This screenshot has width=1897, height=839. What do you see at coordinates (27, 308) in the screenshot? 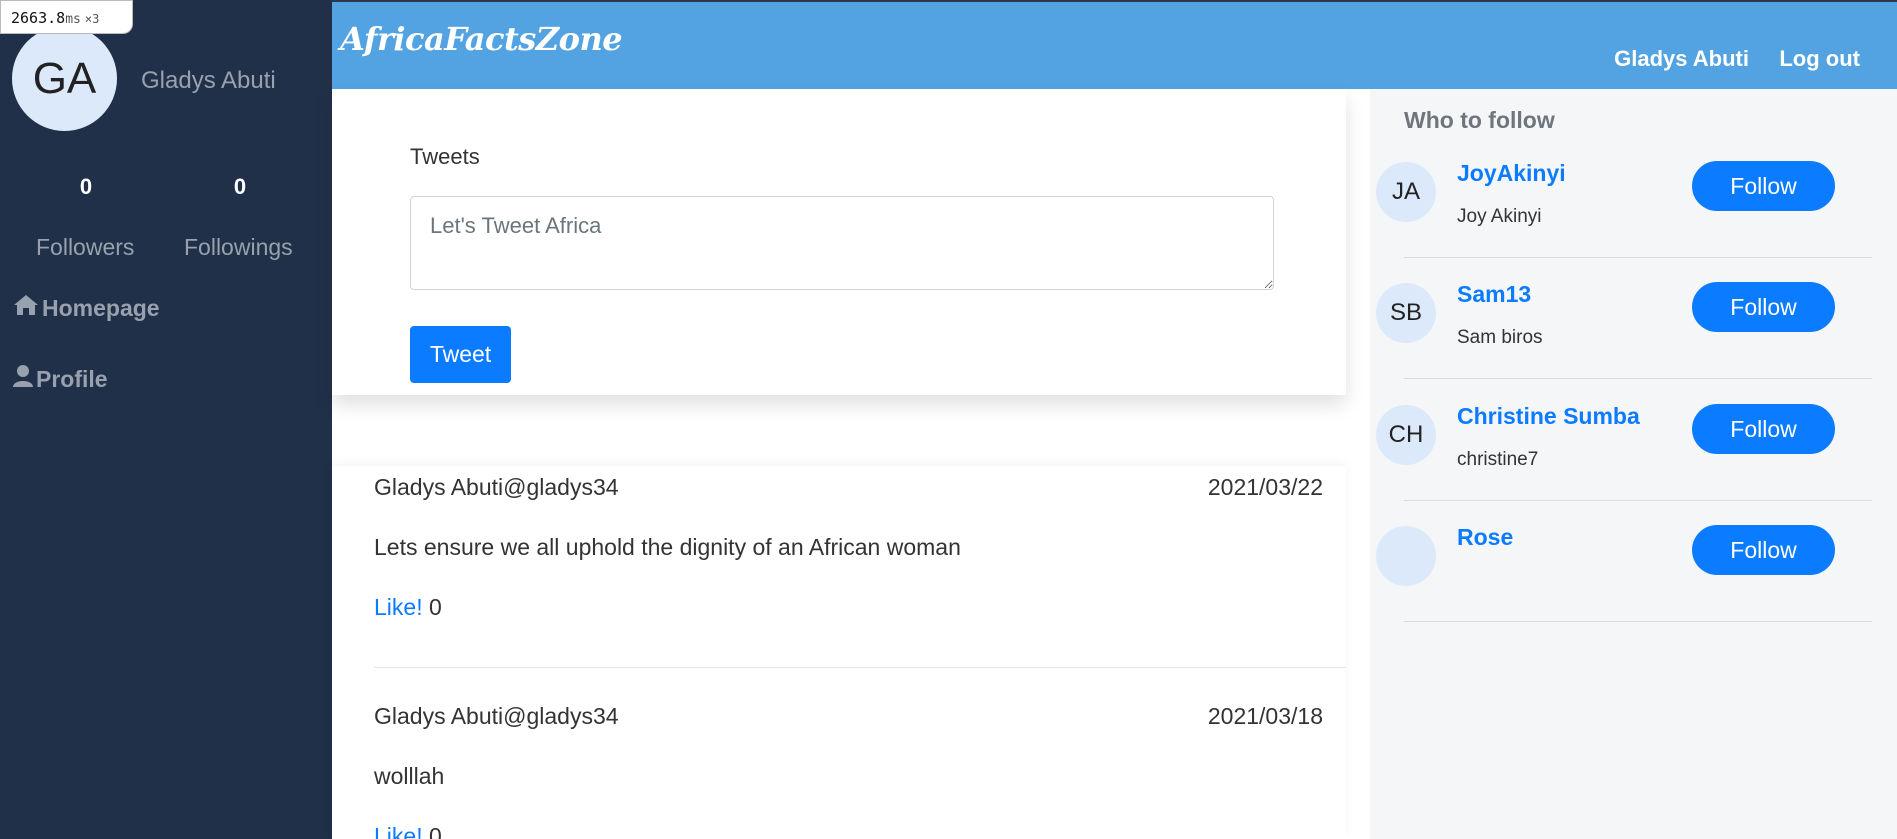
I see `home-icon` at bounding box center [27, 308].